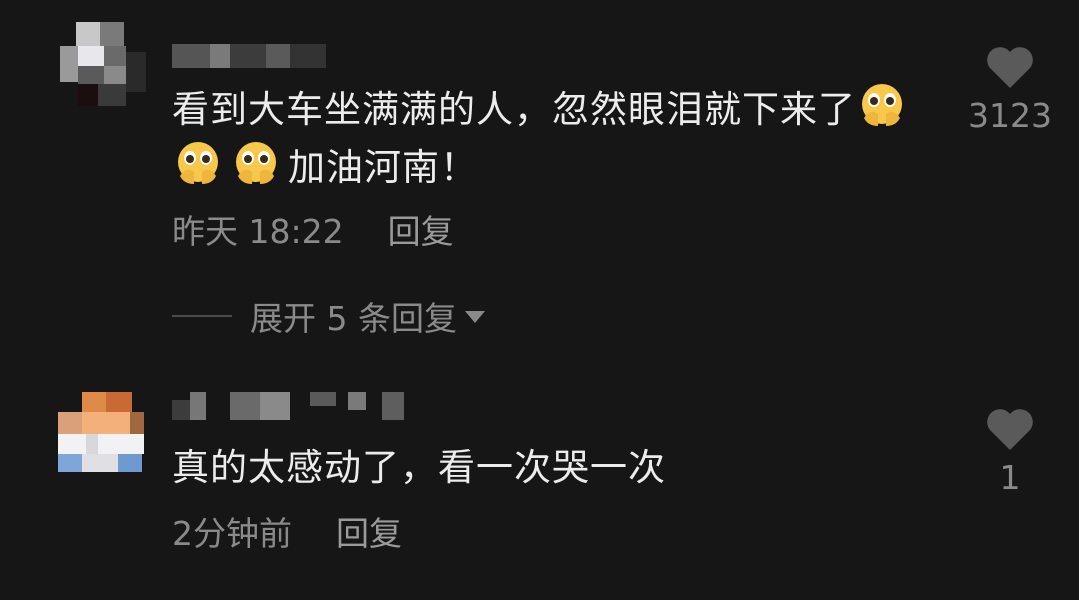 This screenshot has height=600, width=1079. I want to click on comment-tail: 加油河南！, so click(383, 167).